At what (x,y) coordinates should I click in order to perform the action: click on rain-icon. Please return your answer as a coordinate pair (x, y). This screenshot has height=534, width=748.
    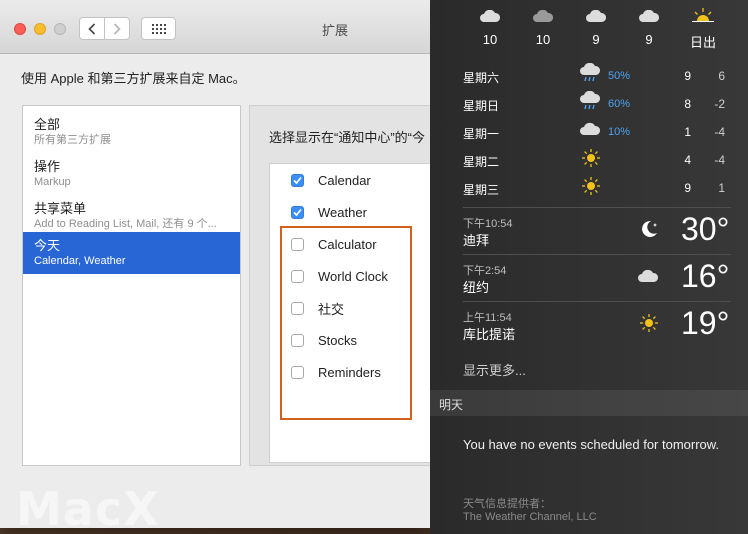
    Looking at the image, I should click on (590, 72).